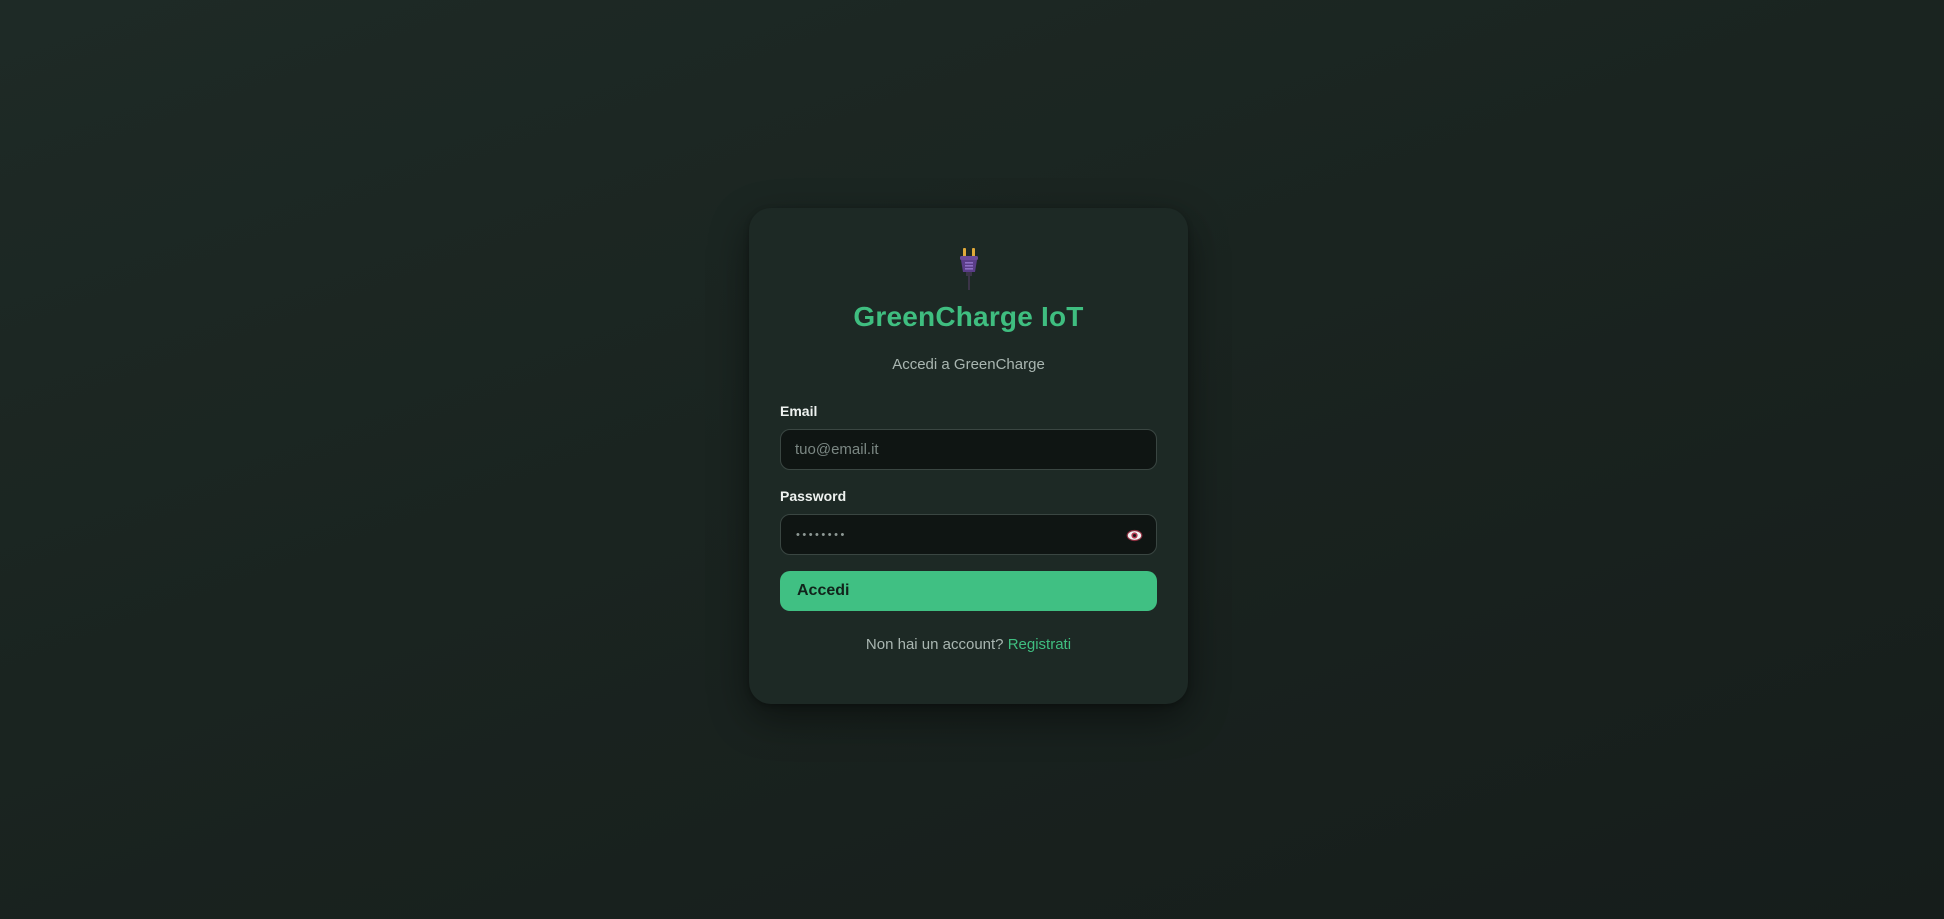 The image size is (1944, 919). What do you see at coordinates (968, 316) in the screenshot?
I see `app-title: GreenCharge IoT` at bounding box center [968, 316].